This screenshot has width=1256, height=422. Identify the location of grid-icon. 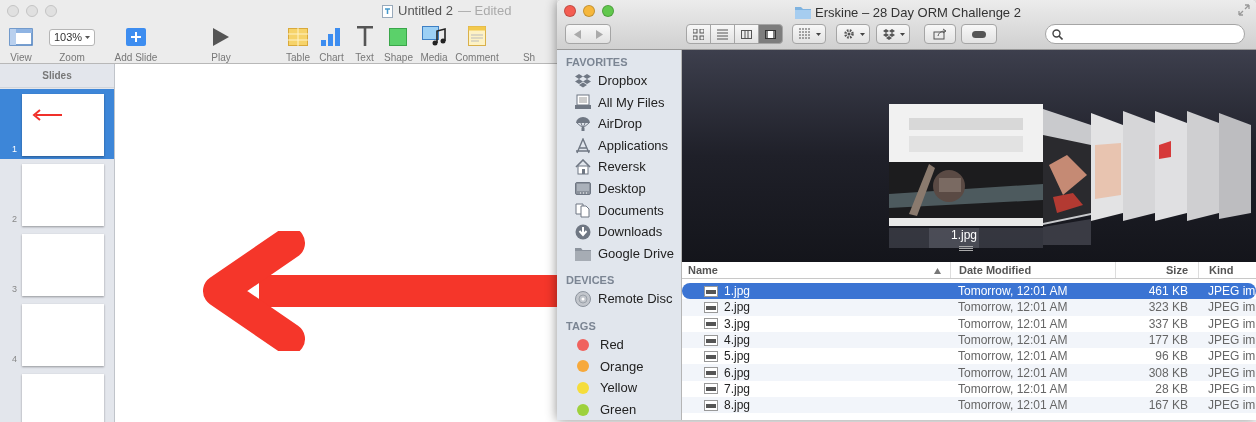
(804, 34).